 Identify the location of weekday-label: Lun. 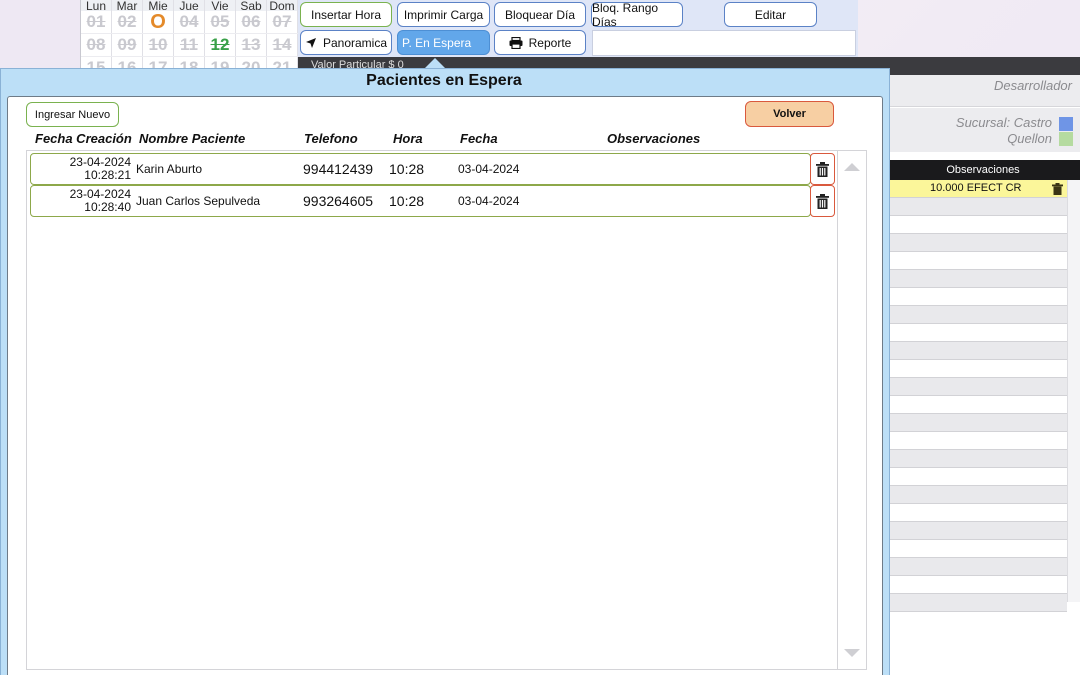
(96, 6).